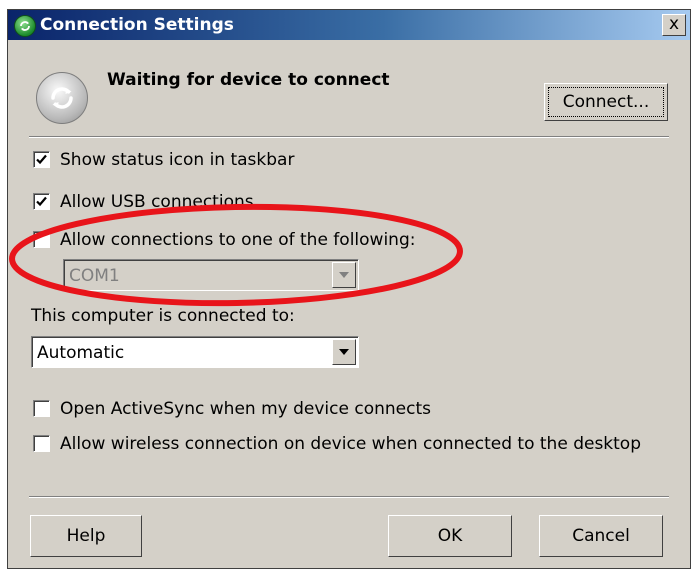 Image resolution: width=699 pixels, height=574 pixels. I want to click on sync-arrows-icon, so click(62, 98).